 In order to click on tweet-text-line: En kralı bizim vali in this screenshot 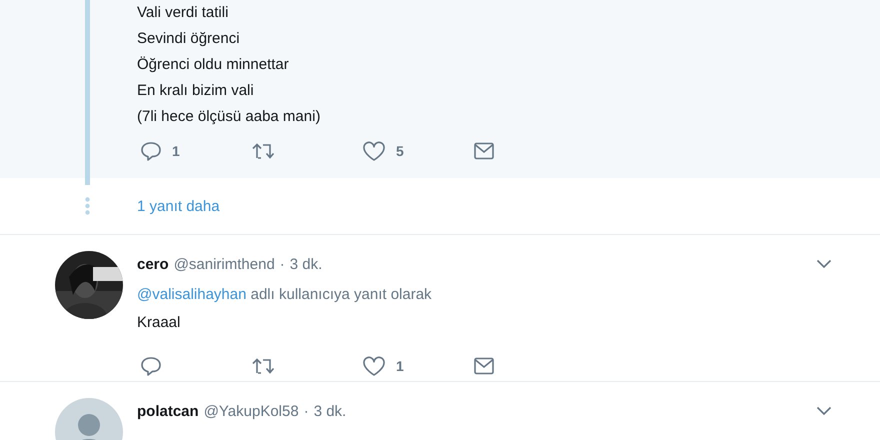, I will do `click(196, 91)`.